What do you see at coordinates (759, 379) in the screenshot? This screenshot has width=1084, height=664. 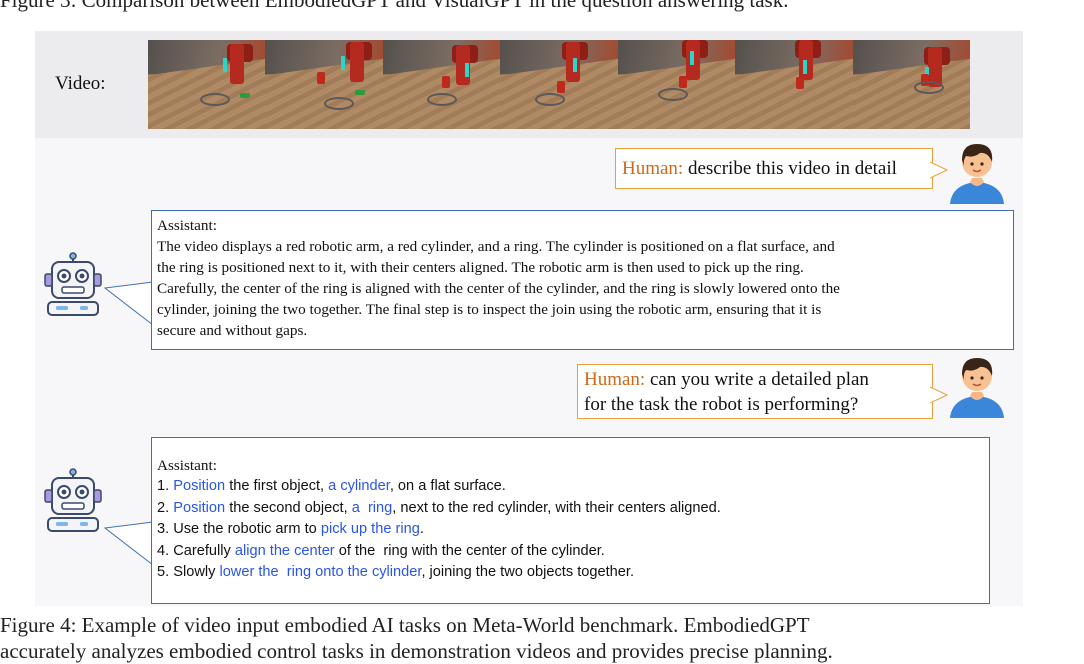 I see `human-message-text: can you write a detailed plan` at bounding box center [759, 379].